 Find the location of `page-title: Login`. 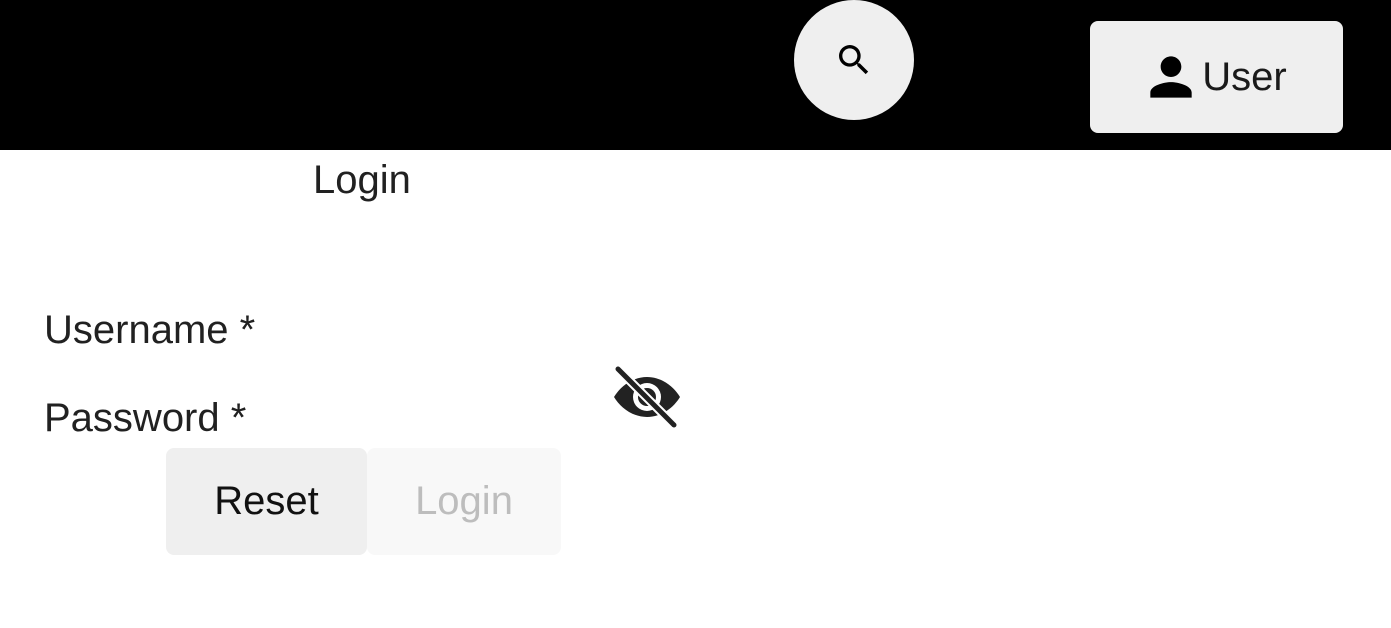

page-title: Login is located at coordinates (362, 180).